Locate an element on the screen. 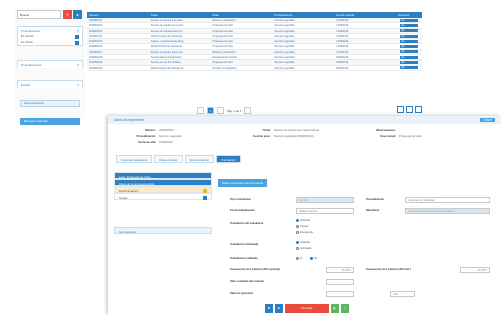  export-toolbar is located at coordinates (409, 109).